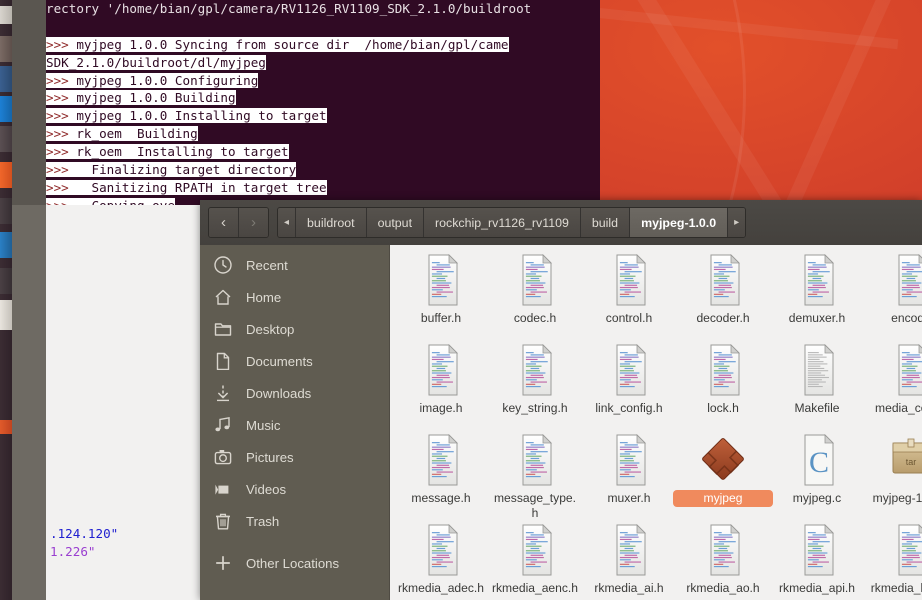 This screenshot has width=922, height=600. I want to click on file-item: rkmedia_aenc.h, so click(535, 559).